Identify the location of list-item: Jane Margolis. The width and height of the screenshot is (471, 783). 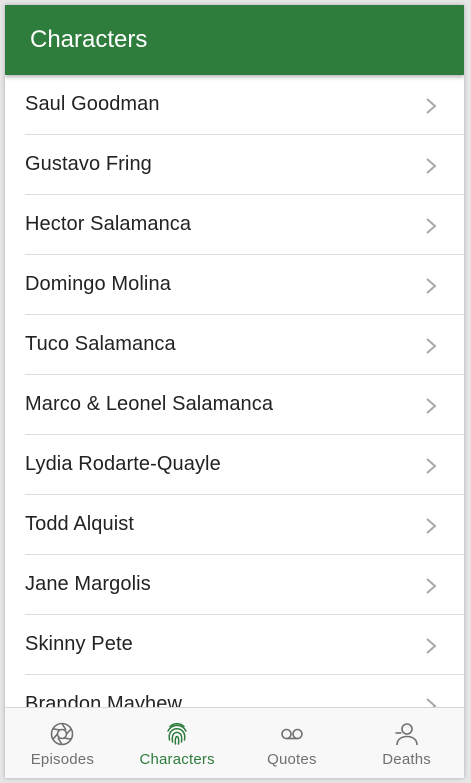
(244, 585).